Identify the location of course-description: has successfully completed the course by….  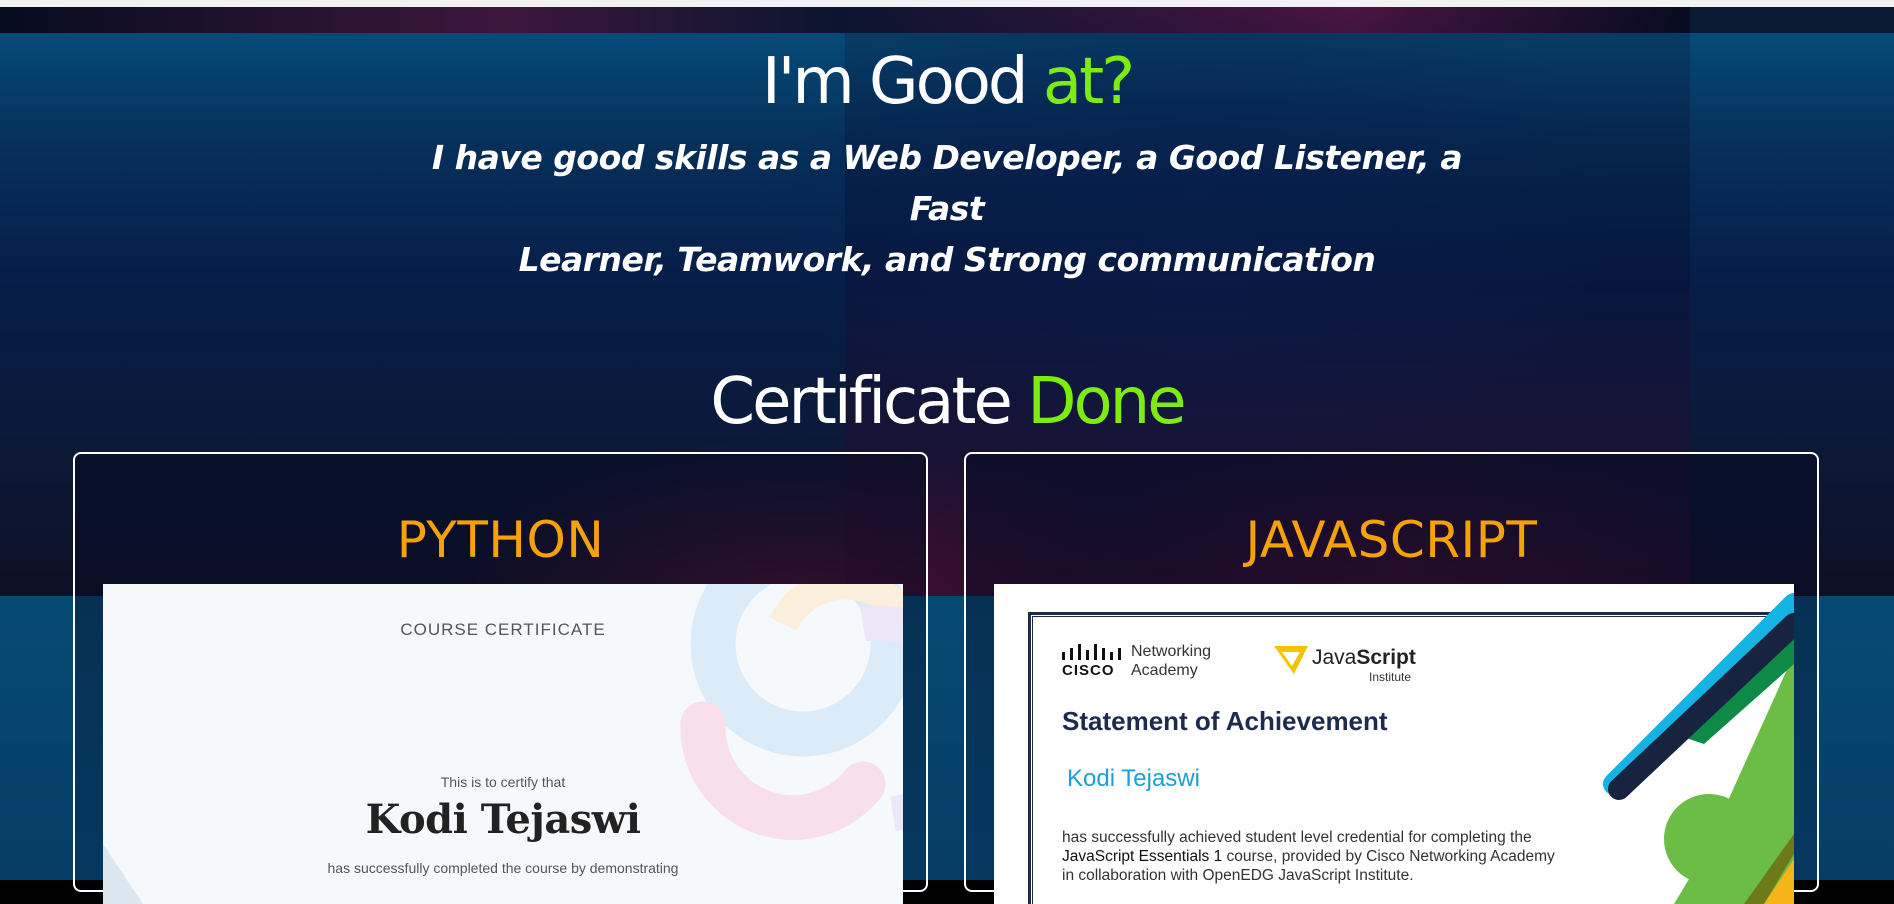
(503, 868).